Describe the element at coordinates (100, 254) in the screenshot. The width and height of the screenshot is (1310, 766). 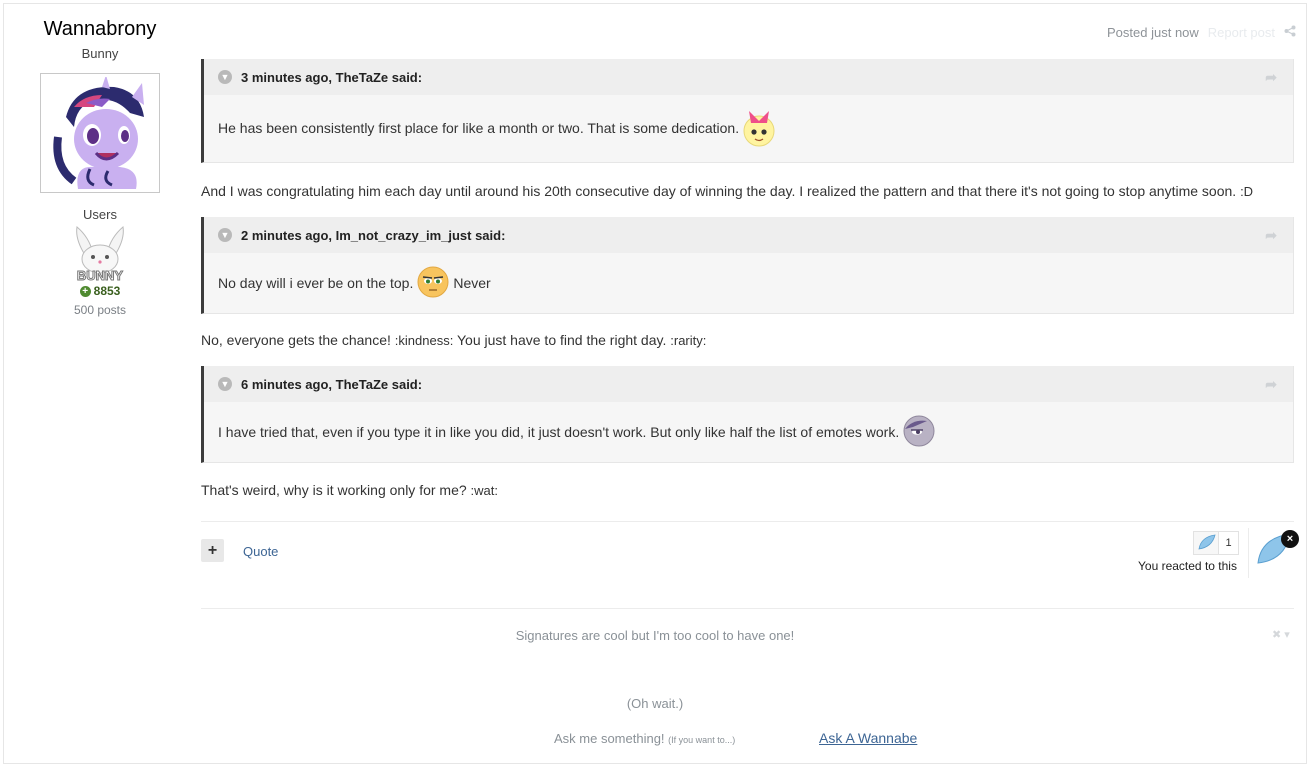
I see `bunny-badge-icon: BUNNY` at that location.